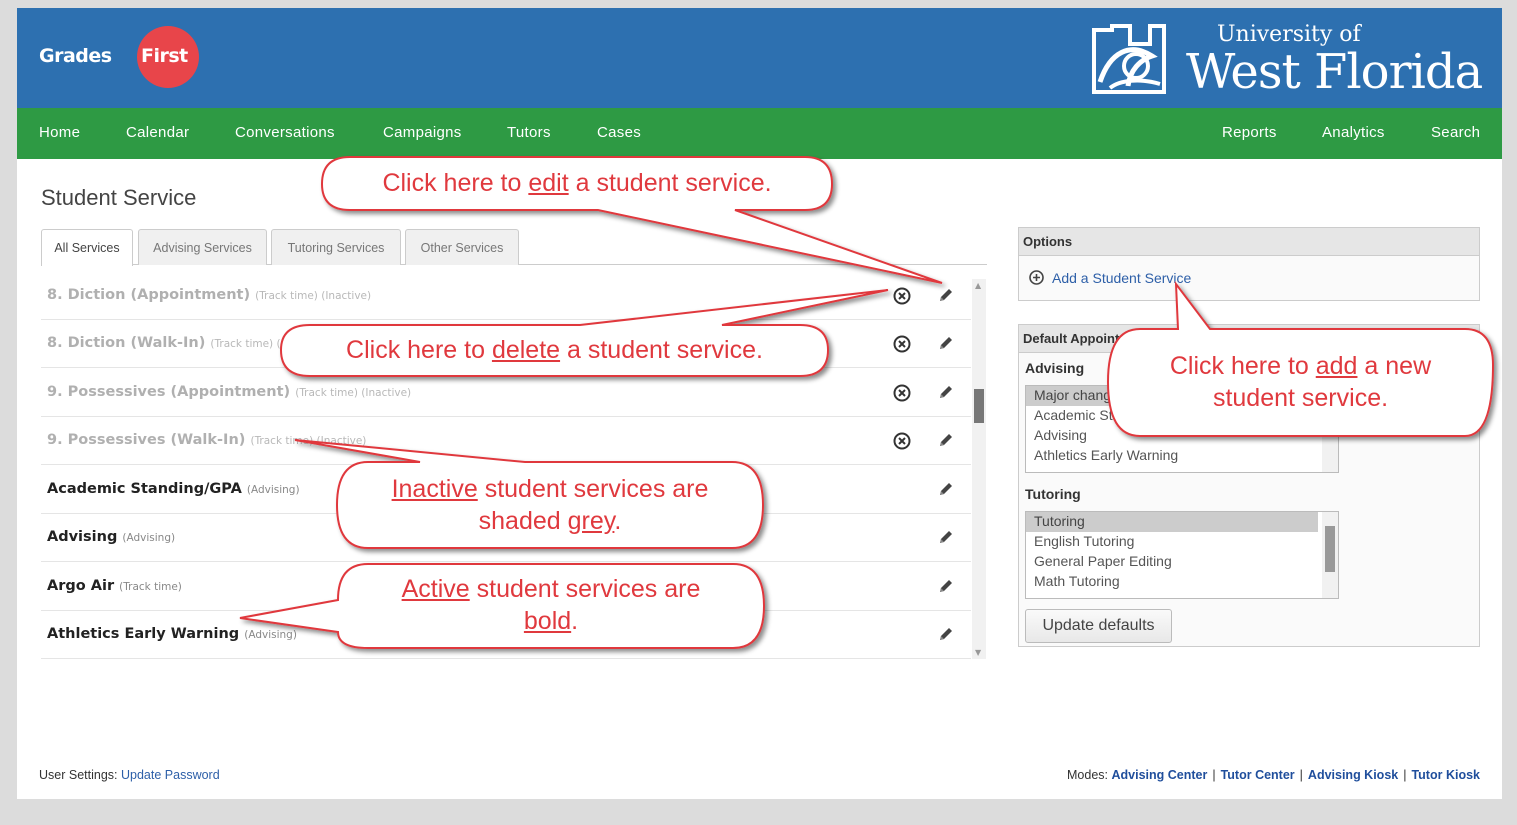  Describe the element at coordinates (619, 132) in the screenshot. I see `nav-cases: Cases` at that location.